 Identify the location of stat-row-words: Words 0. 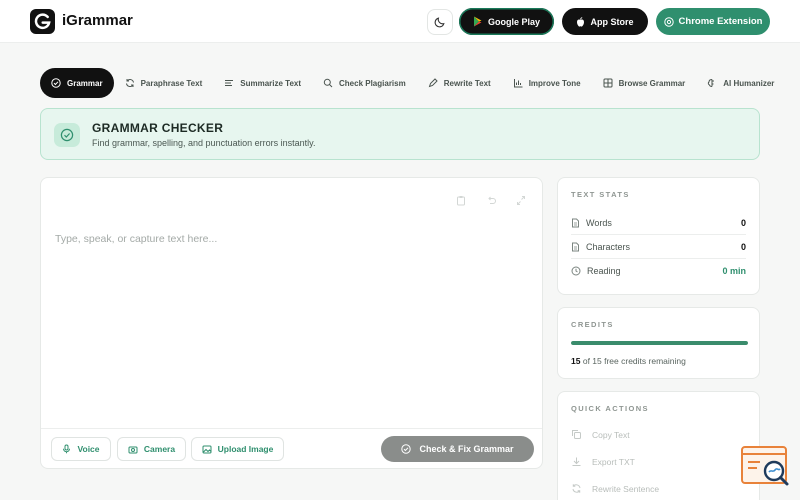
(658, 223).